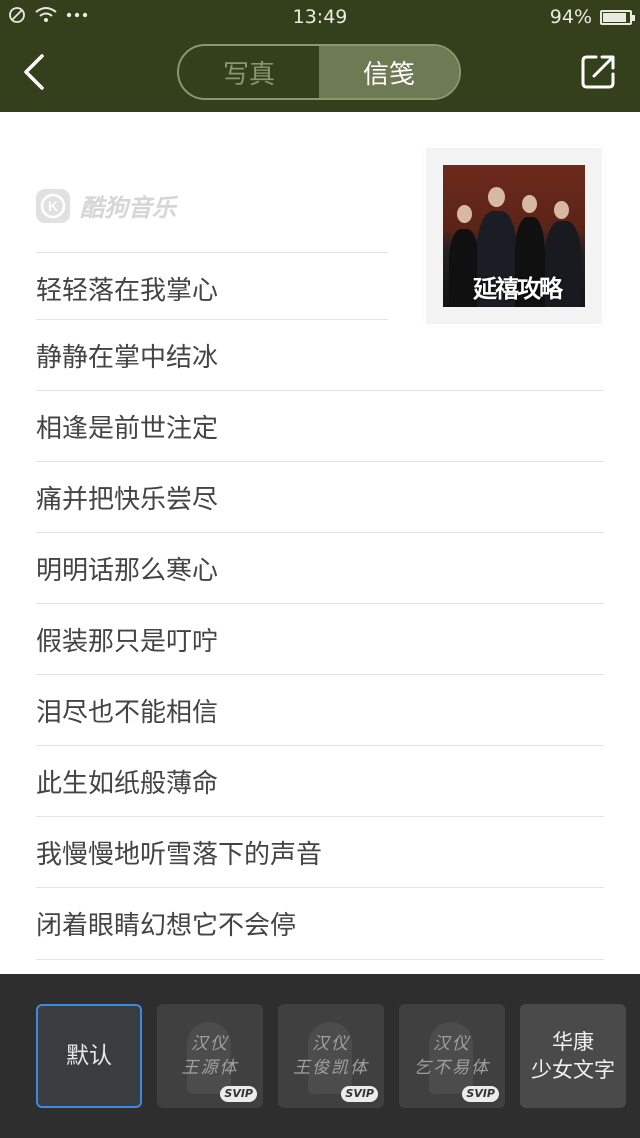 The image size is (640, 1138). I want to click on font-option-wangyuan: 汉仪 王源体 SVIP, so click(210, 1056).